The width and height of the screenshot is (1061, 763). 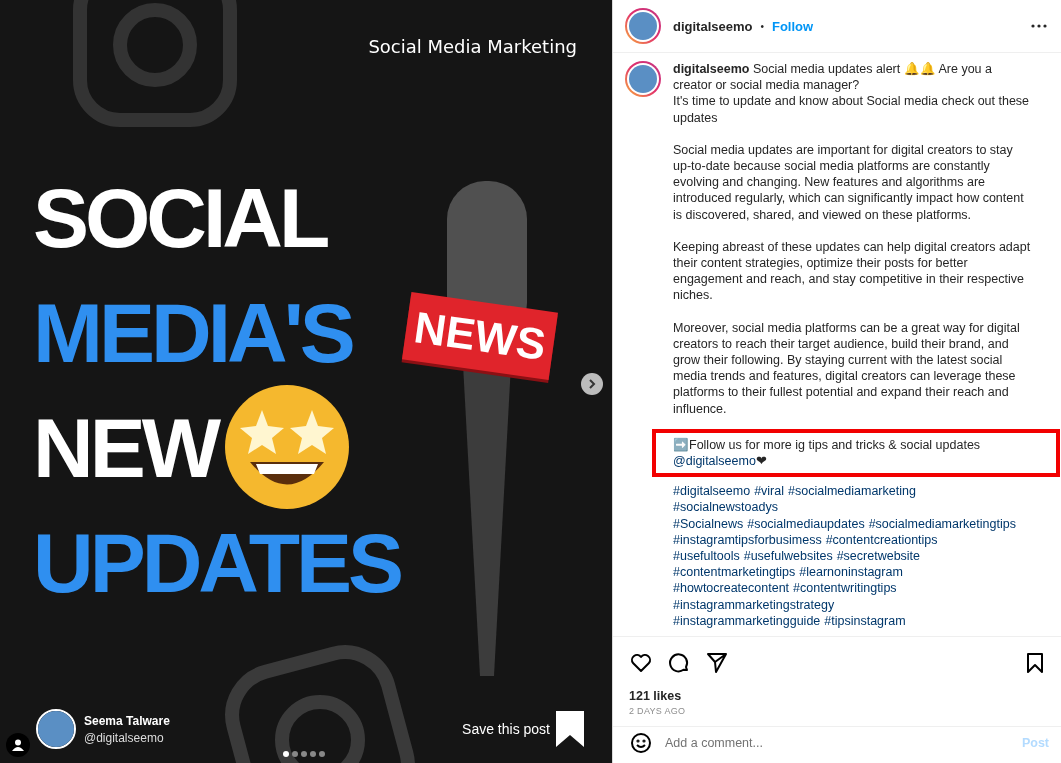 I want to click on comment-icon, so click(x=679, y=663).